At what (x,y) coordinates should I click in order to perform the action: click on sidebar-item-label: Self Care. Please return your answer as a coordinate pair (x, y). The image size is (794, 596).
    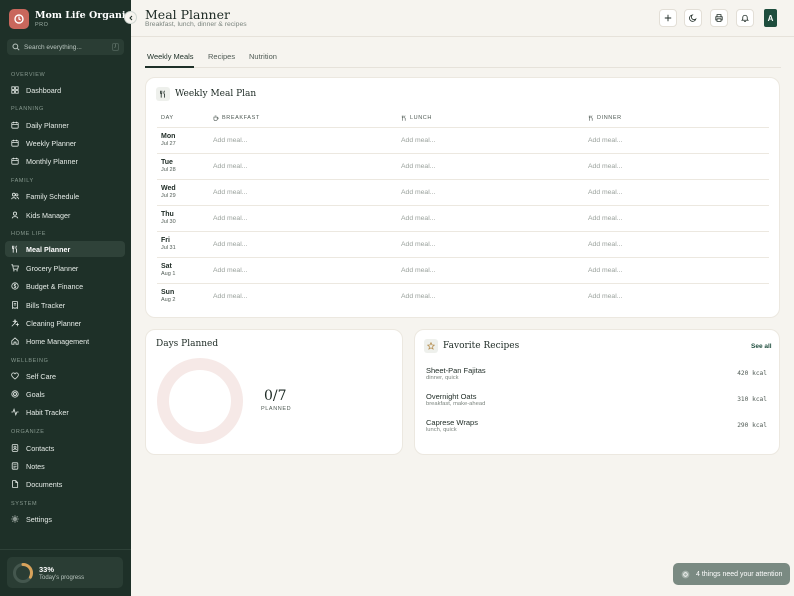
    Looking at the image, I should click on (41, 376).